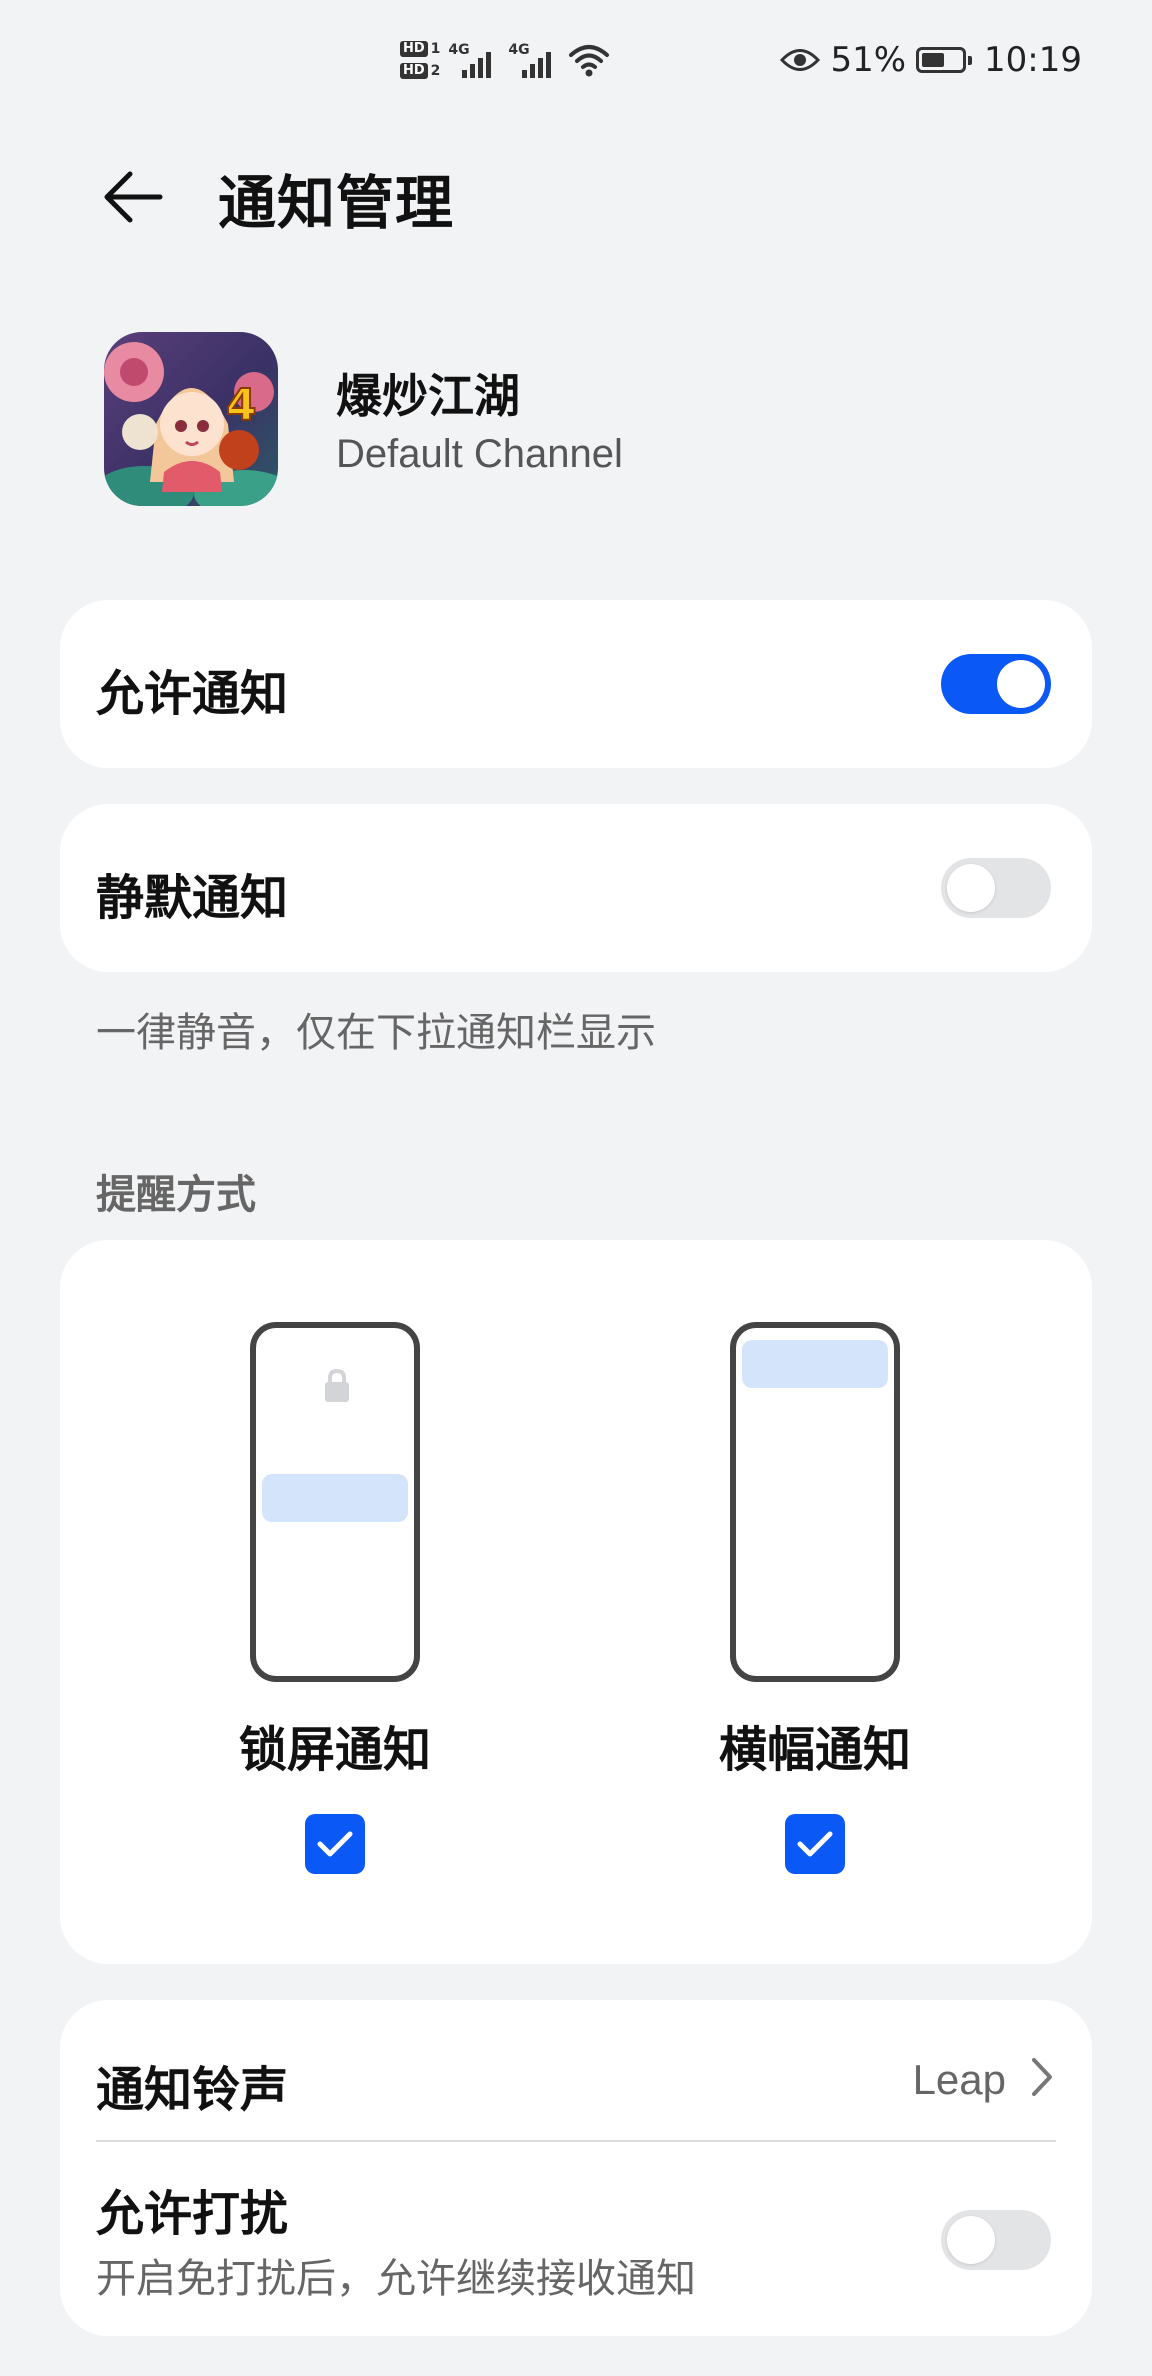 The width and height of the screenshot is (1152, 2376). I want to click on allow-dnd-row: 允许打扰 开启免打扰后，允许继续接收通知, so click(576, 2239).